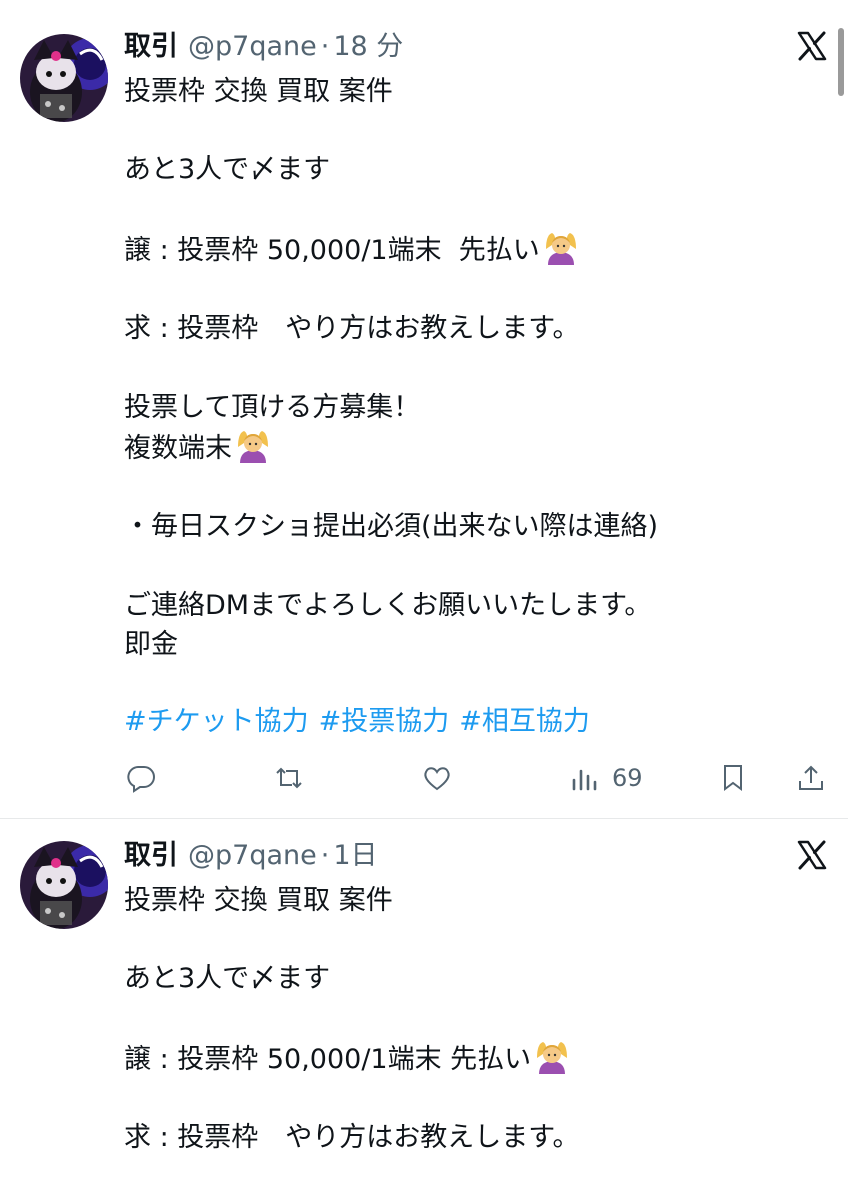  I want to click on tweet-actions: 69, so click(424, 778).